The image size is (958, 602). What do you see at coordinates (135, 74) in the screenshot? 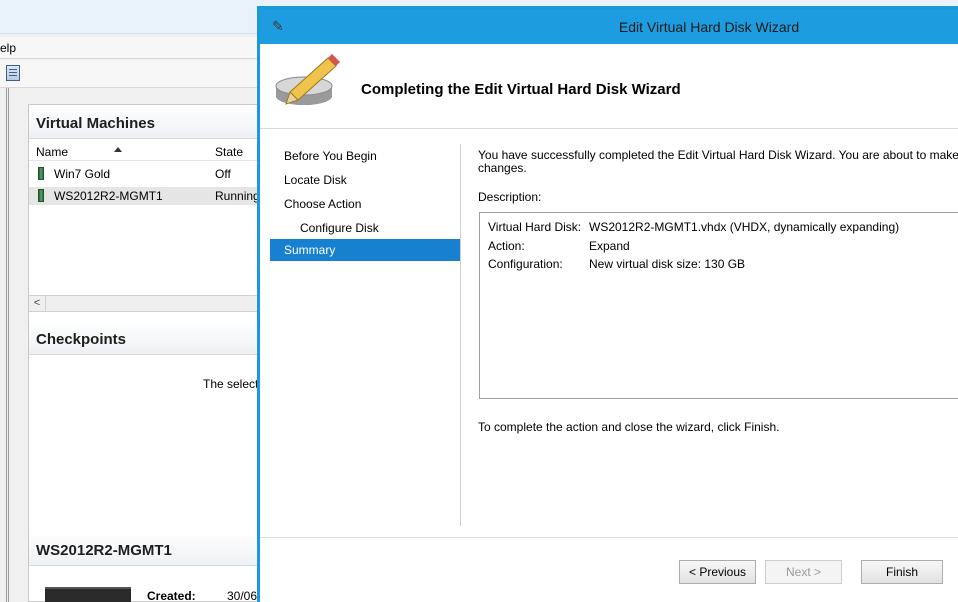
I see `toolbar` at bounding box center [135, 74].